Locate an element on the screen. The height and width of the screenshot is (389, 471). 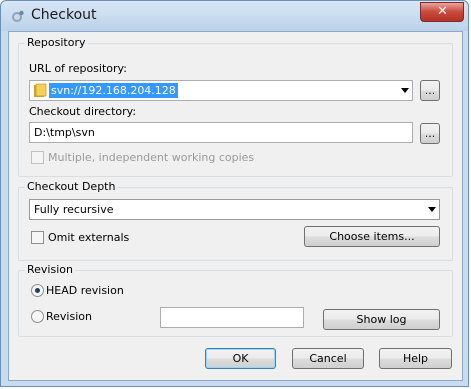
radio-selected-dot is located at coordinates (37, 290).